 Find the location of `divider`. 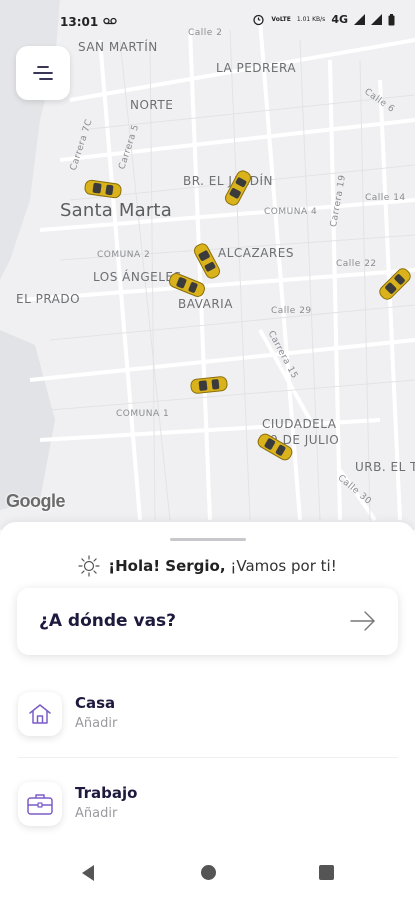

divider is located at coordinates (208, 757).